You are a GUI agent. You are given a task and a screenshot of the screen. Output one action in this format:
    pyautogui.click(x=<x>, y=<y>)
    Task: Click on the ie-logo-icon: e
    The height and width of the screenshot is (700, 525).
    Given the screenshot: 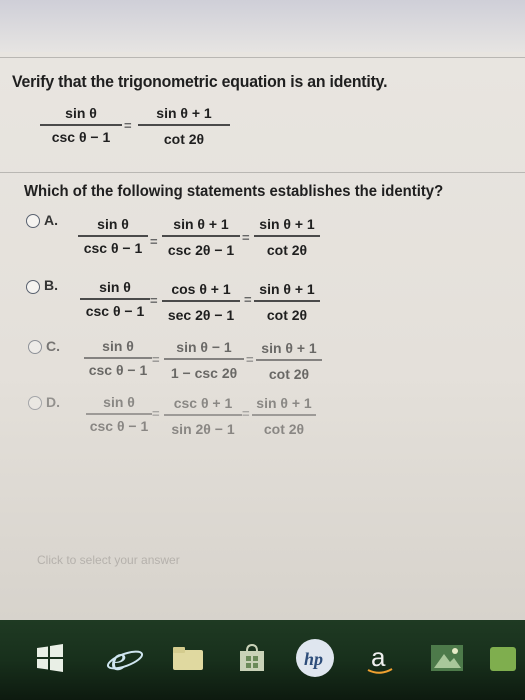 What is the action you would take?
    pyautogui.click(x=125, y=659)
    